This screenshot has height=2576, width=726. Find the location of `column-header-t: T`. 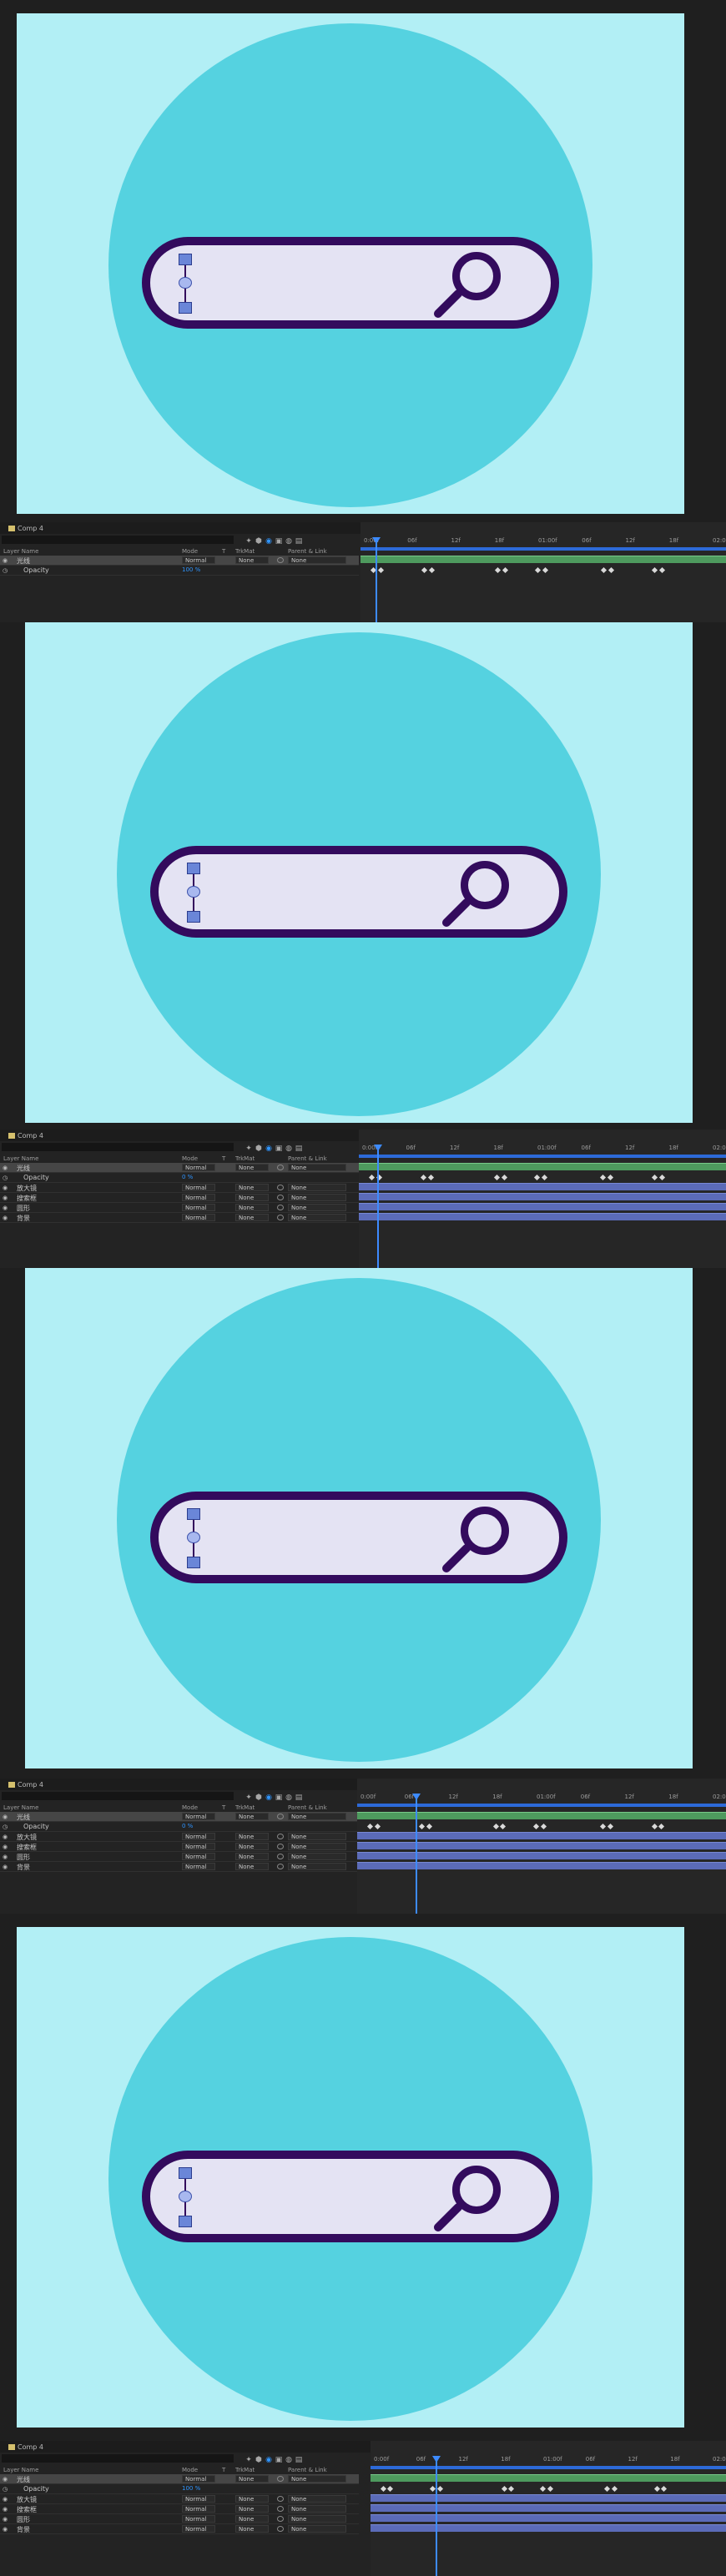

column-header-t: T is located at coordinates (223, 1807).